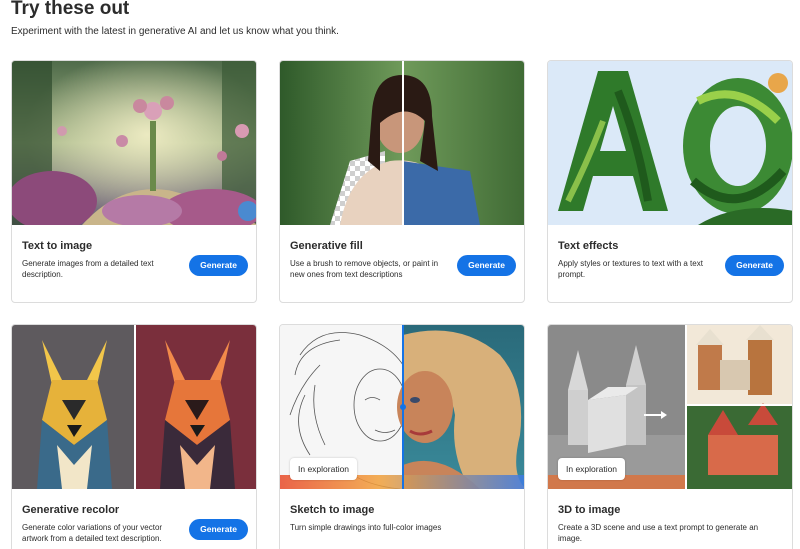 Image resolution: width=800 pixels, height=549 pixels. What do you see at coordinates (402, 143) in the screenshot?
I see `generative-fill-preview` at bounding box center [402, 143].